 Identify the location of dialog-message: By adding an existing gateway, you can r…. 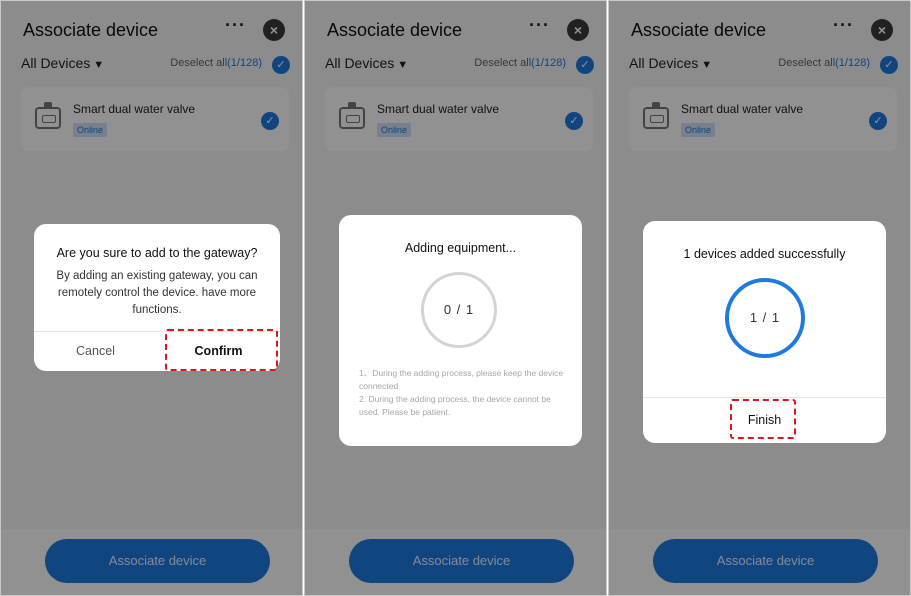
(157, 293).